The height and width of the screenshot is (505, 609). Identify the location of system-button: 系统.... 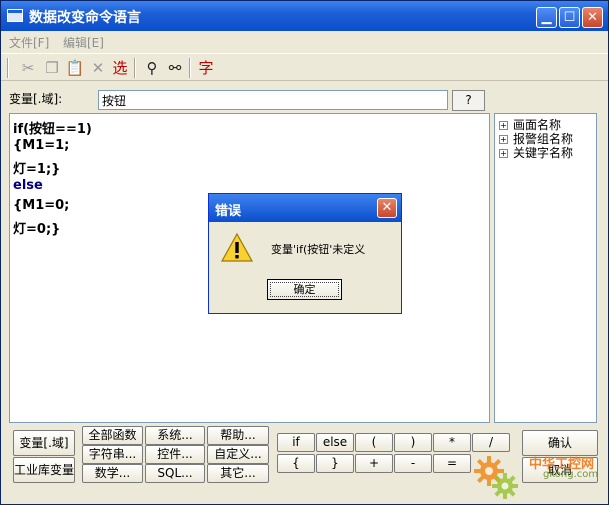
(175, 435).